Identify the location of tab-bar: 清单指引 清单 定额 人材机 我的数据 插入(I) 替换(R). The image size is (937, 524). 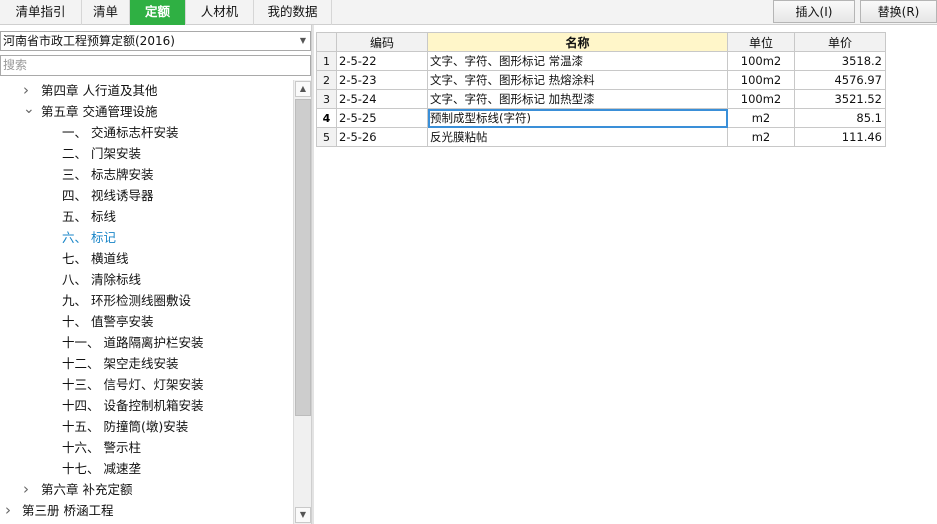
(468, 12).